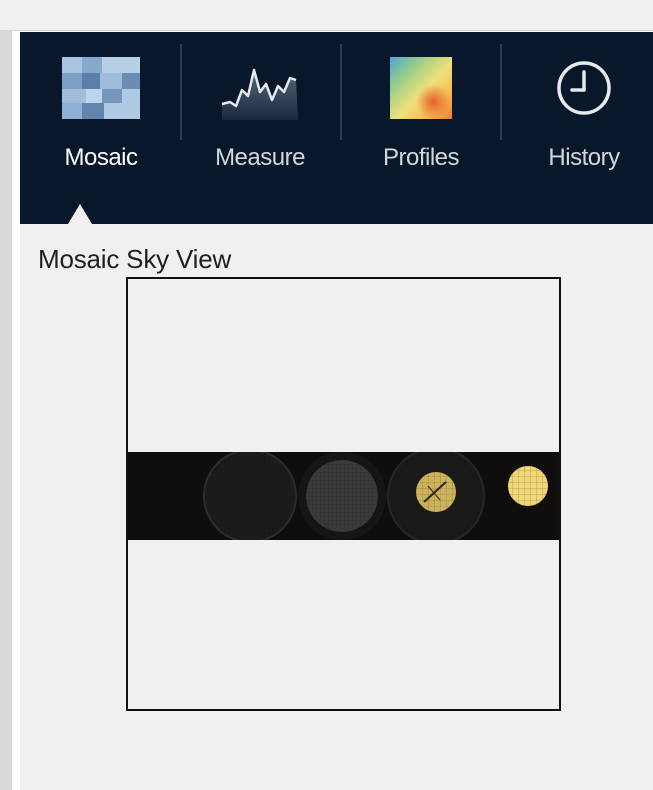  Describe the element at coordinates (421, 88) in the screenshot. I see `profiles-heatmap-icon` at that location.